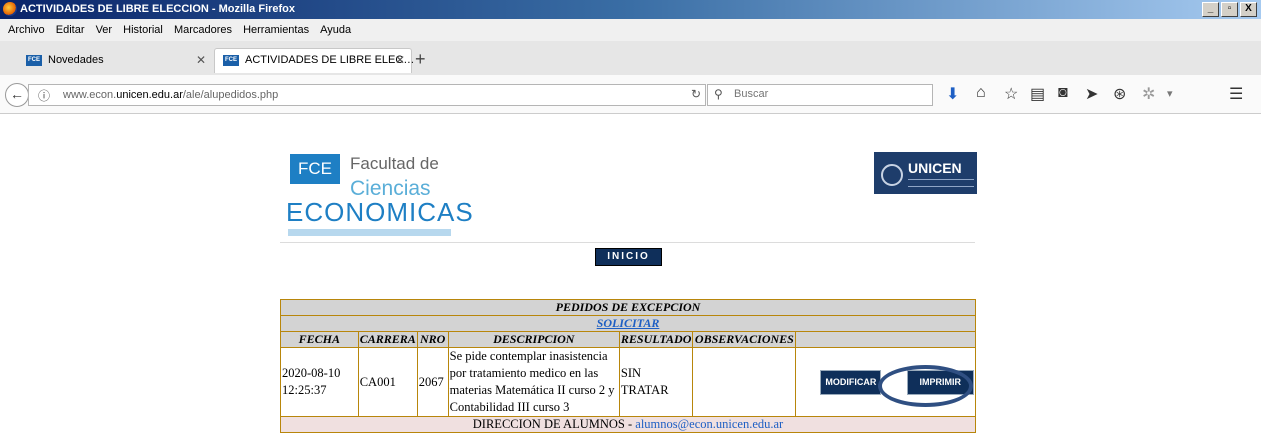  I want to click on col-observaciones: OBSERVACIONES, so click(744, 339).